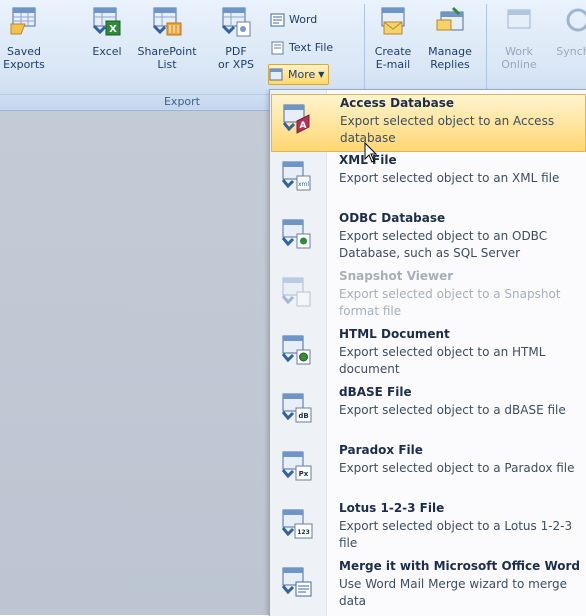 Image resolution: width=586 pixels, height=616 pixels. What do you see at coordinates (302, 74) in the screenshot?
I see `more-label: More` at bounding box center [302, 74].